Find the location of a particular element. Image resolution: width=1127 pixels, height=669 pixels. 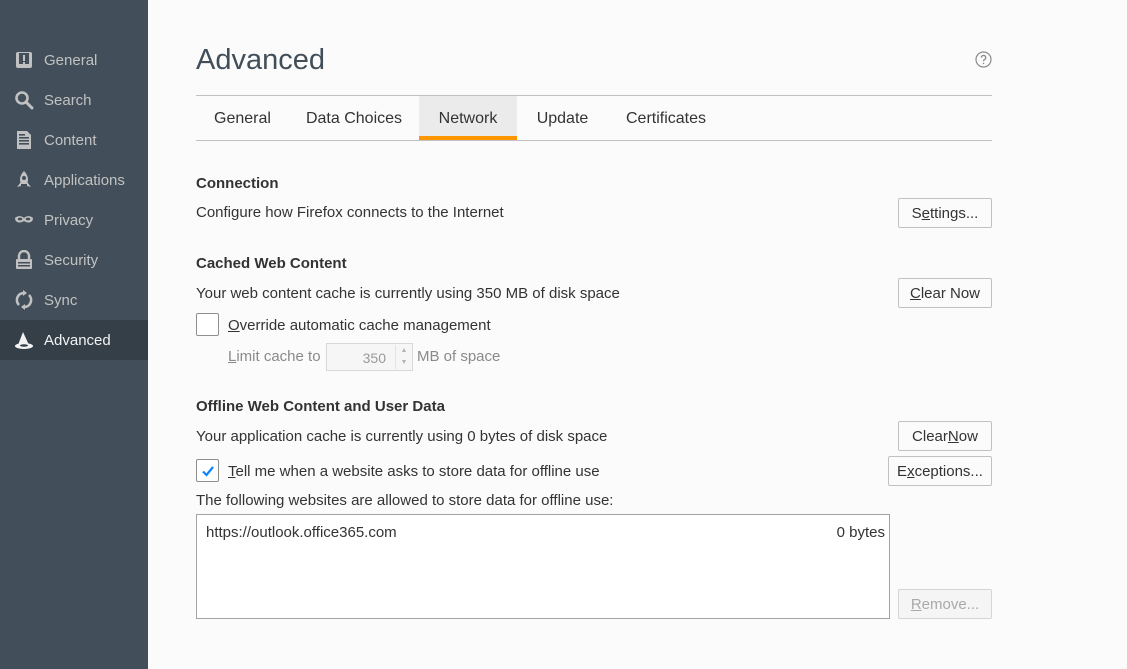

sidebar-item-label: Content is located at coordinates (70, 140).